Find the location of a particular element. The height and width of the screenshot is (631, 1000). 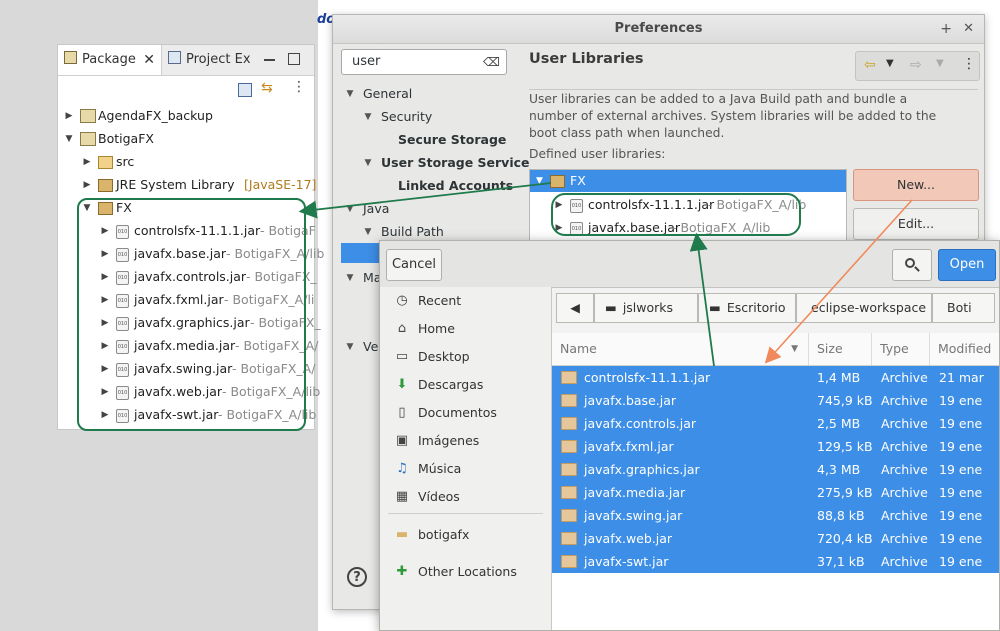

arrow-fx-to-package is located at coordinates (425, 200).